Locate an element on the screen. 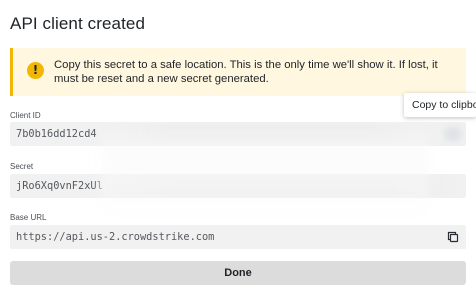  secret-field: jRo6Xq0vnF2xUl is located at coordinates (238, 186).